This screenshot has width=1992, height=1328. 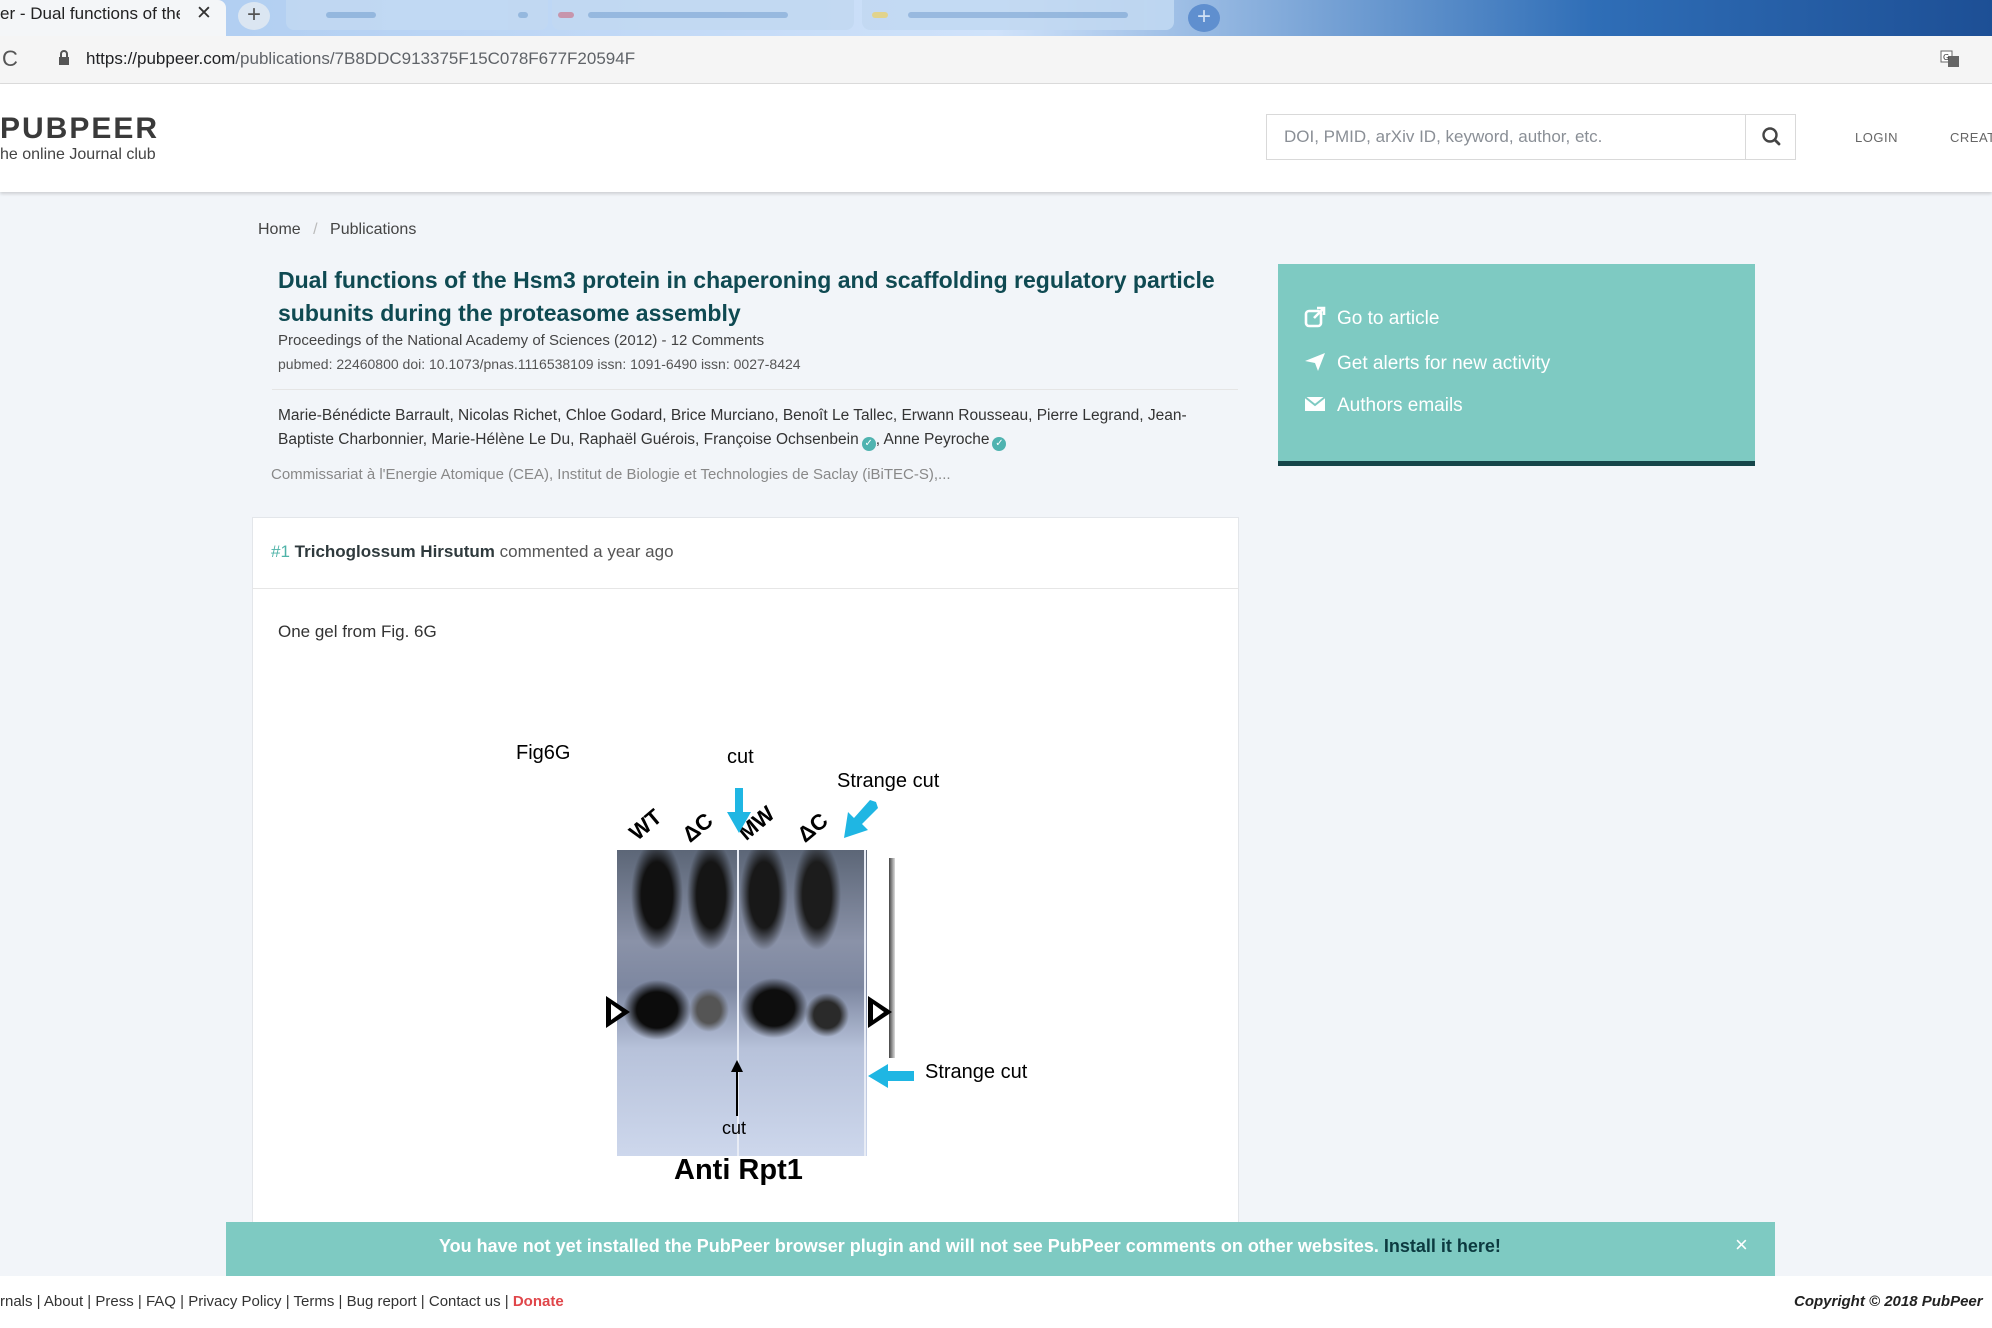 I want to click on site-logo: PUBPEER, so click(x=79, y=129).